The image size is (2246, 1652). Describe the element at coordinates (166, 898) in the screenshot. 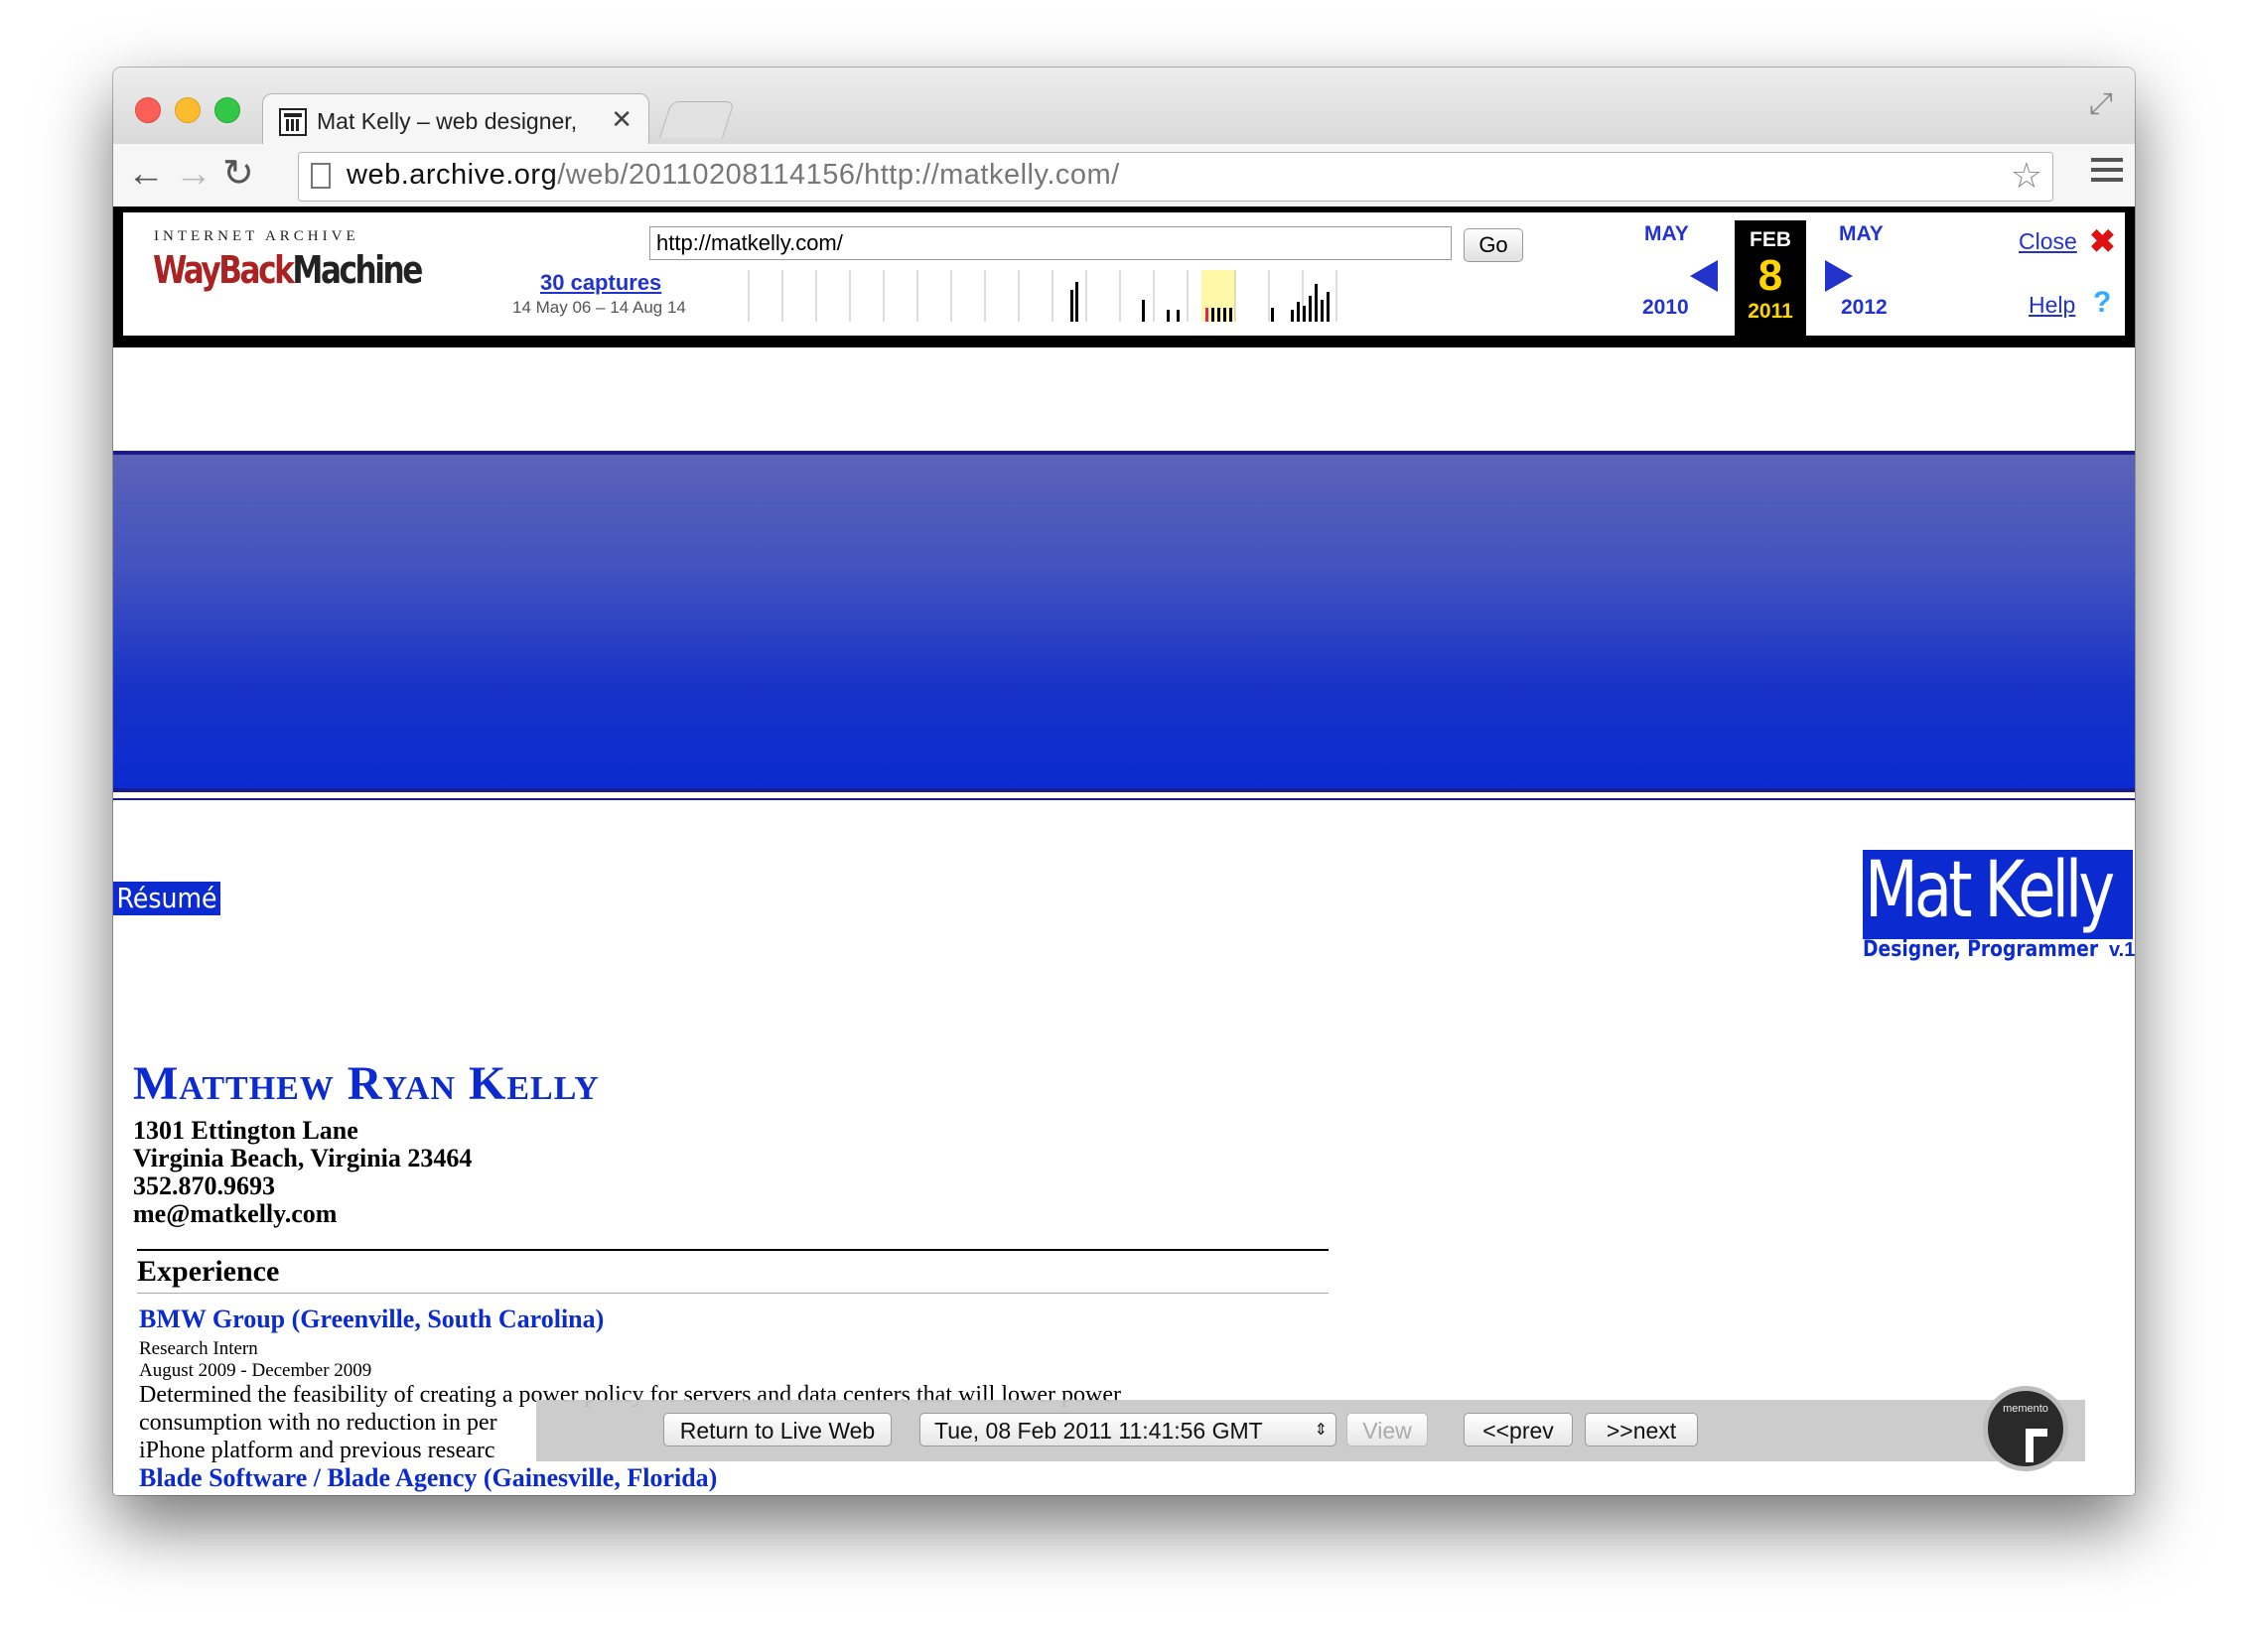

I see `resume-tab: Résumé` at that location.